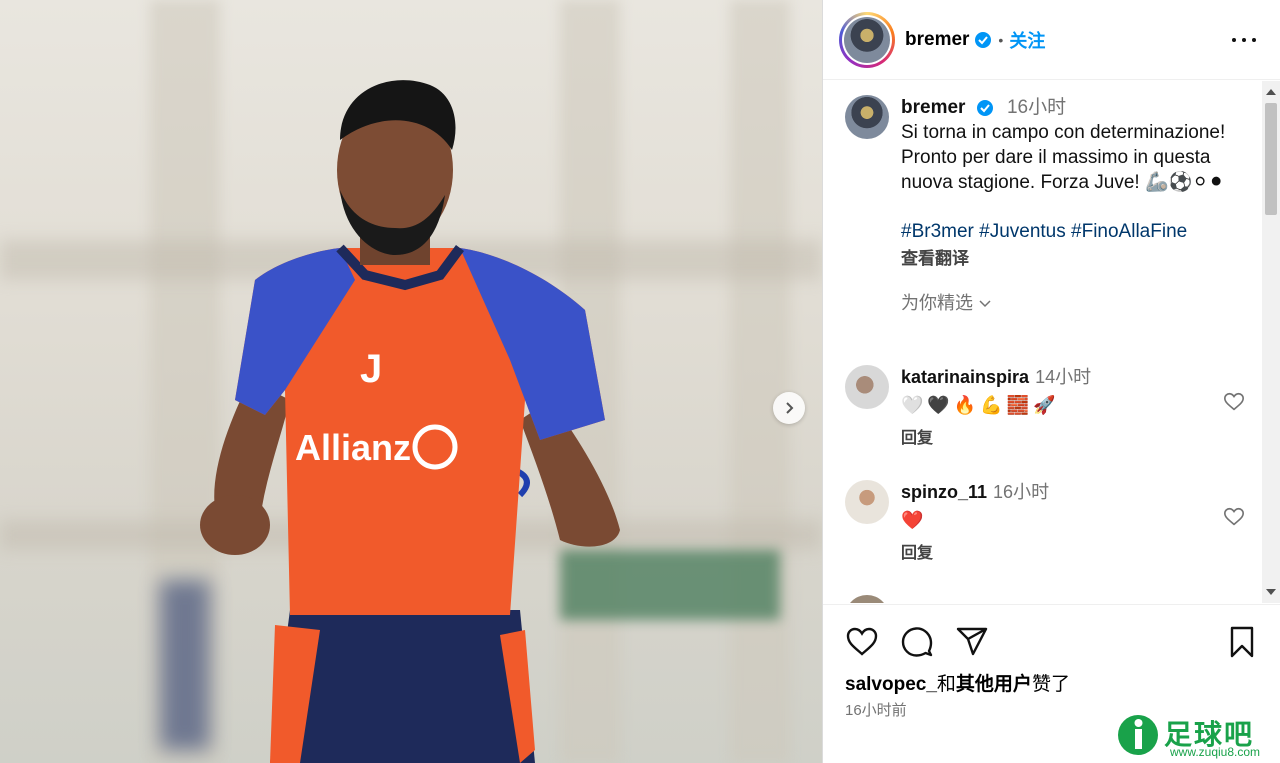 This screenshot has width=1280, height=763. I want to click on next-photo-button, so click(789, 408).